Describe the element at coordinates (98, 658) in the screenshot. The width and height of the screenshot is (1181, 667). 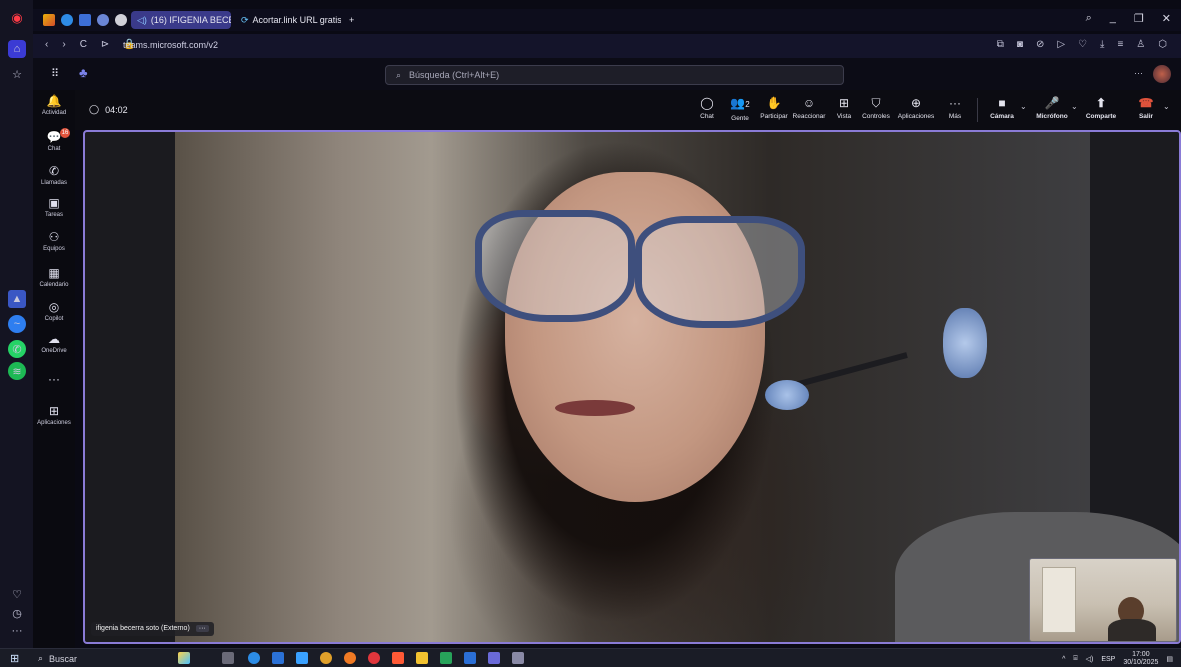
I see `taskbar-search: ⌕ Buscar` at that location.